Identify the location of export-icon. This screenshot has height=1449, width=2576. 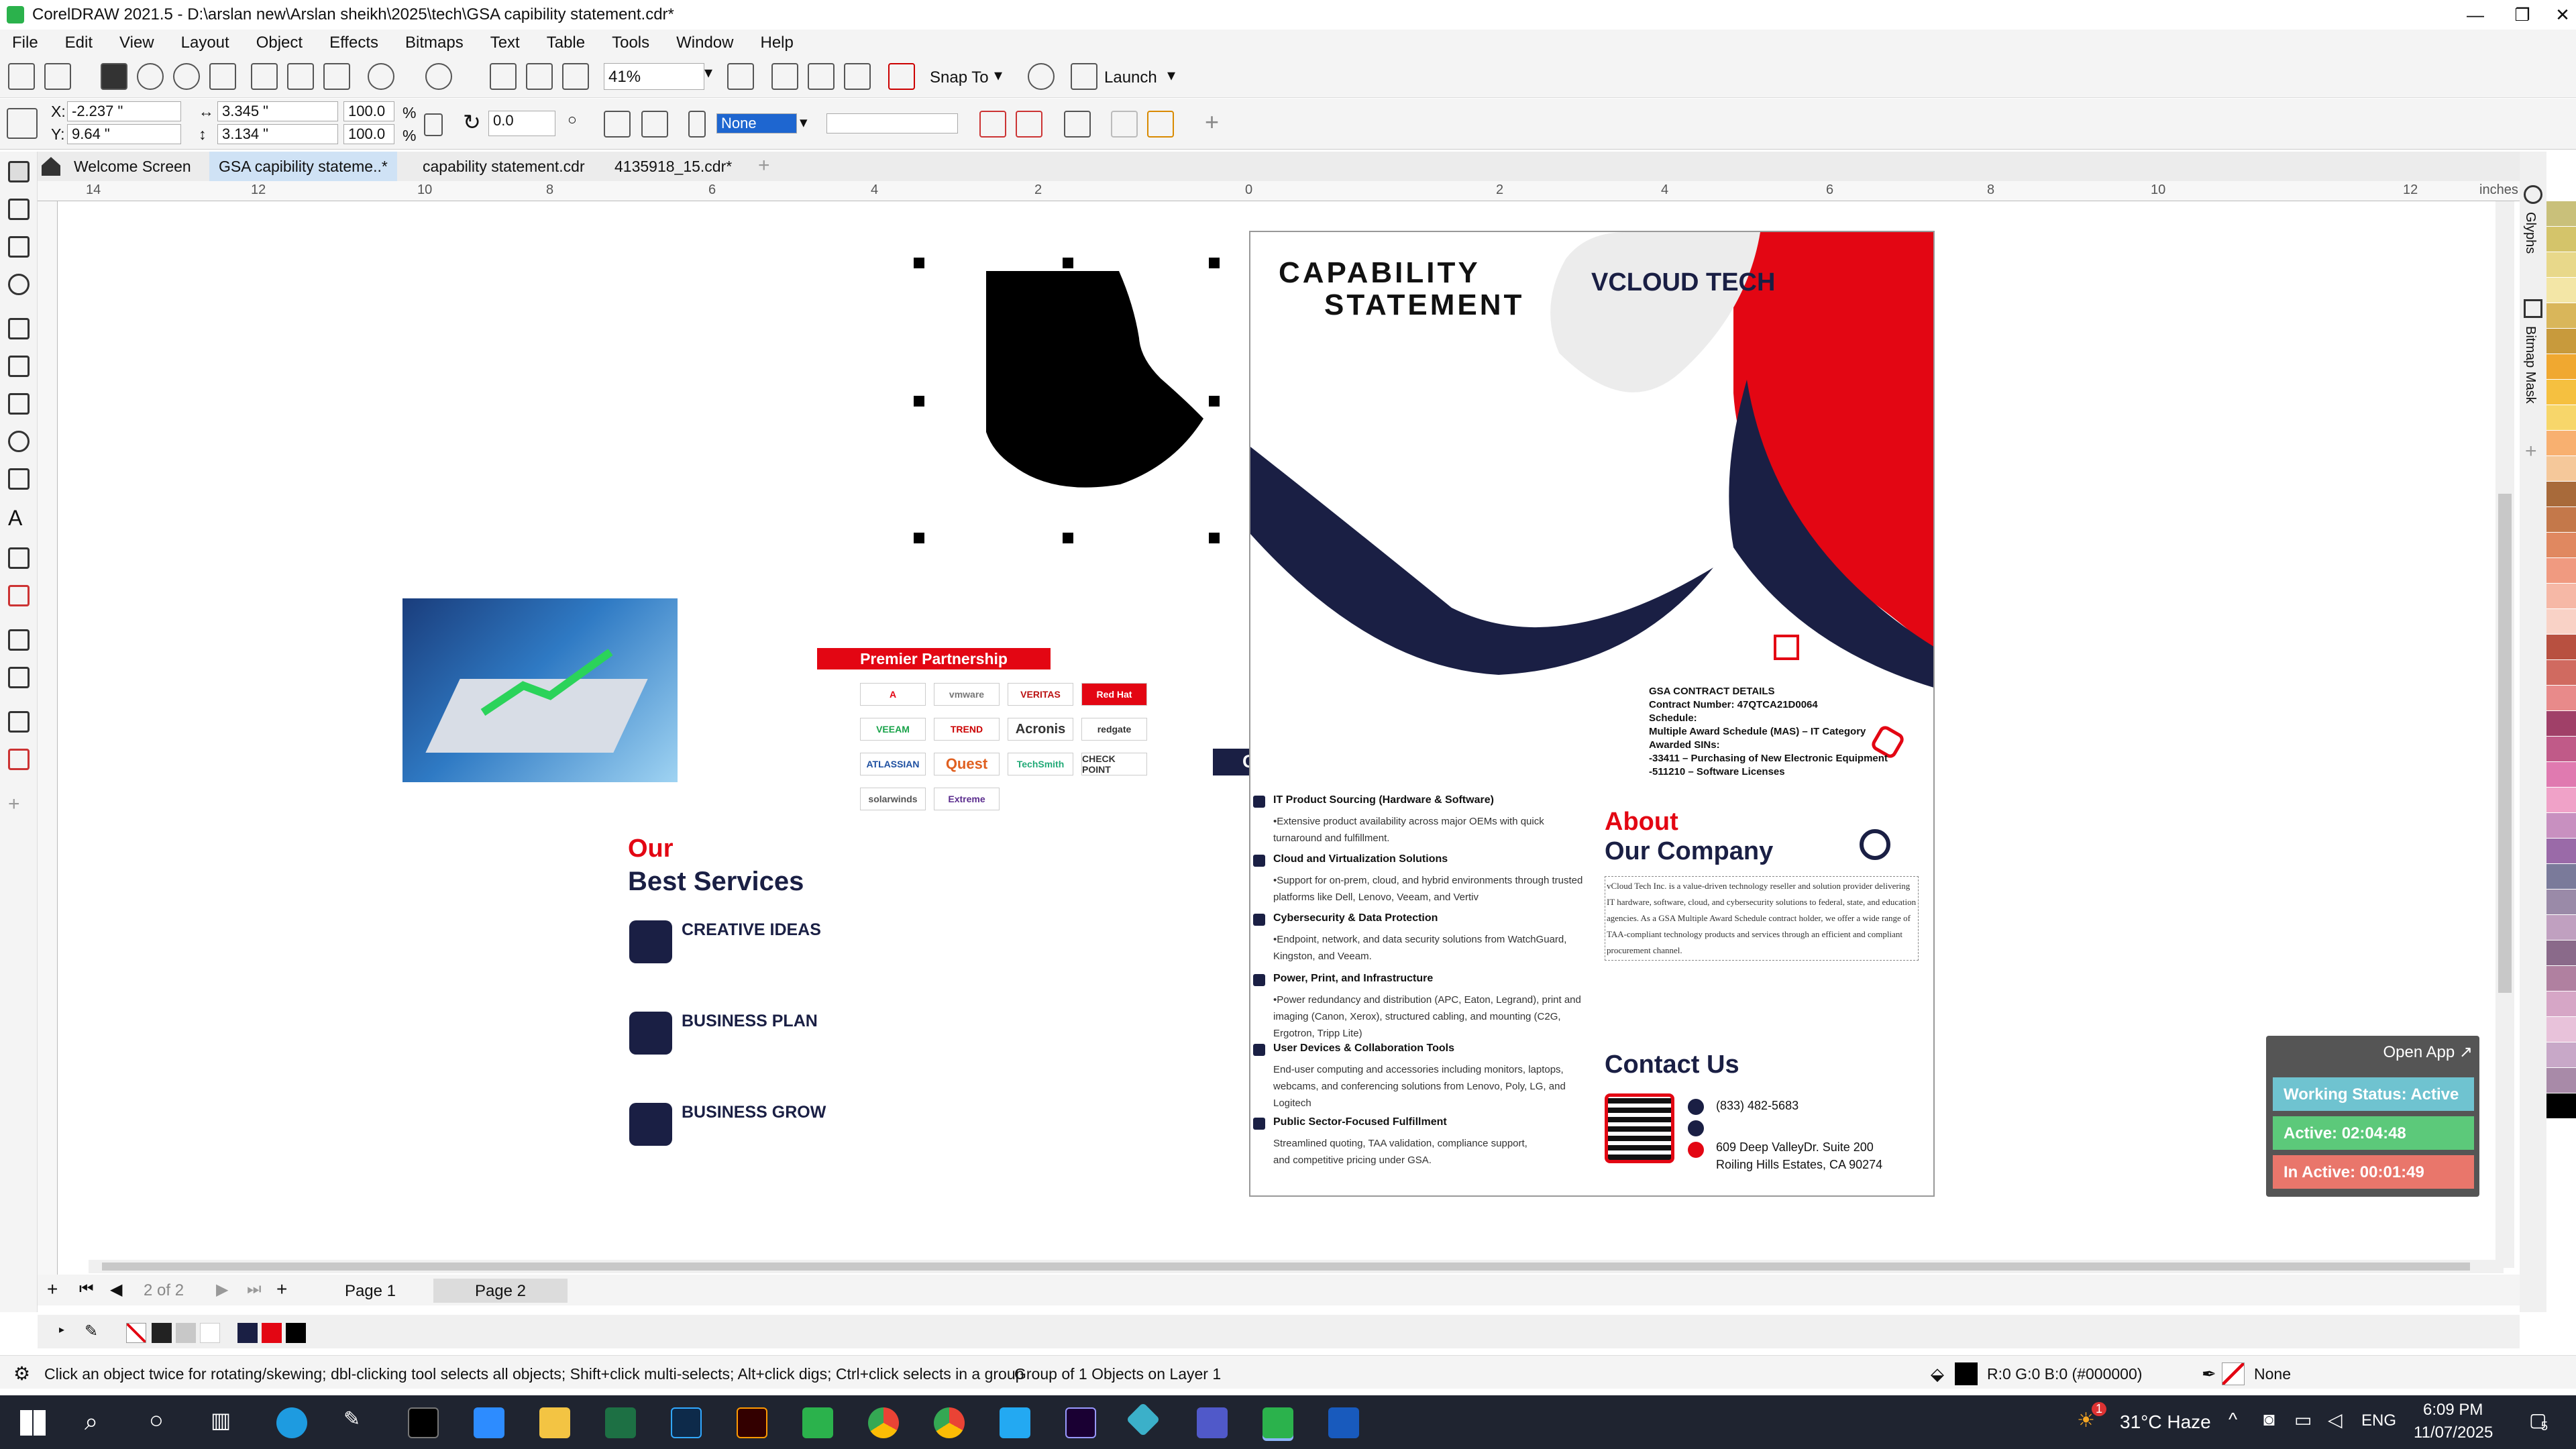
(539, 76).